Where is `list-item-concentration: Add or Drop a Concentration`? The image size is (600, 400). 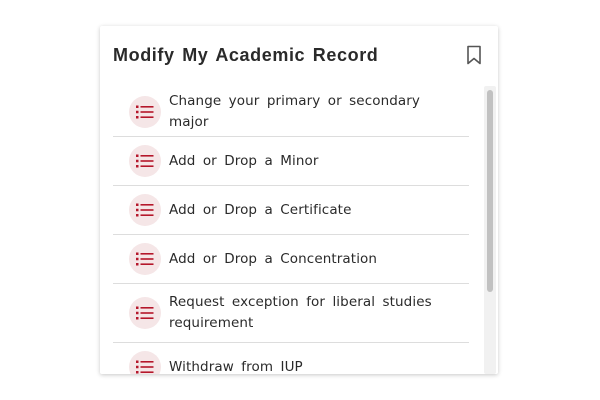
list-item-concentration: Add or Drop a Concentration is located at coordinates (291, 259).